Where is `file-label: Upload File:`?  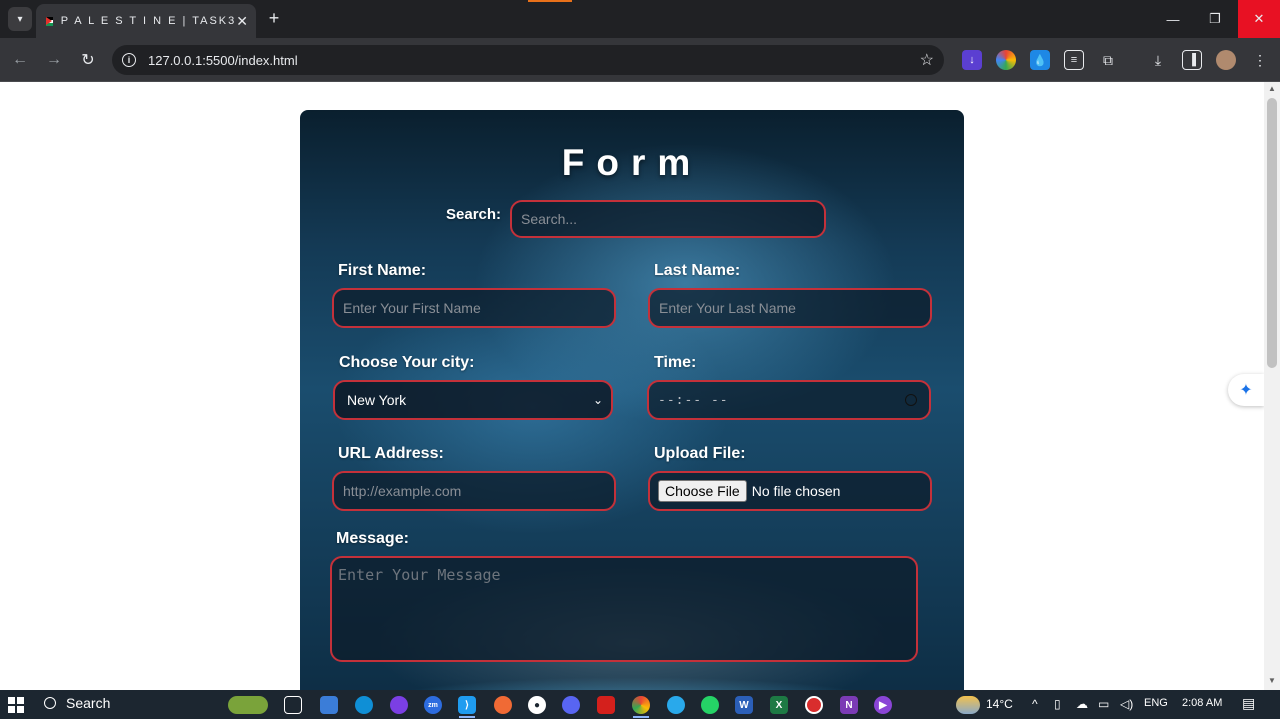
file-label: Upload File: is located at coordinates (700, 453).